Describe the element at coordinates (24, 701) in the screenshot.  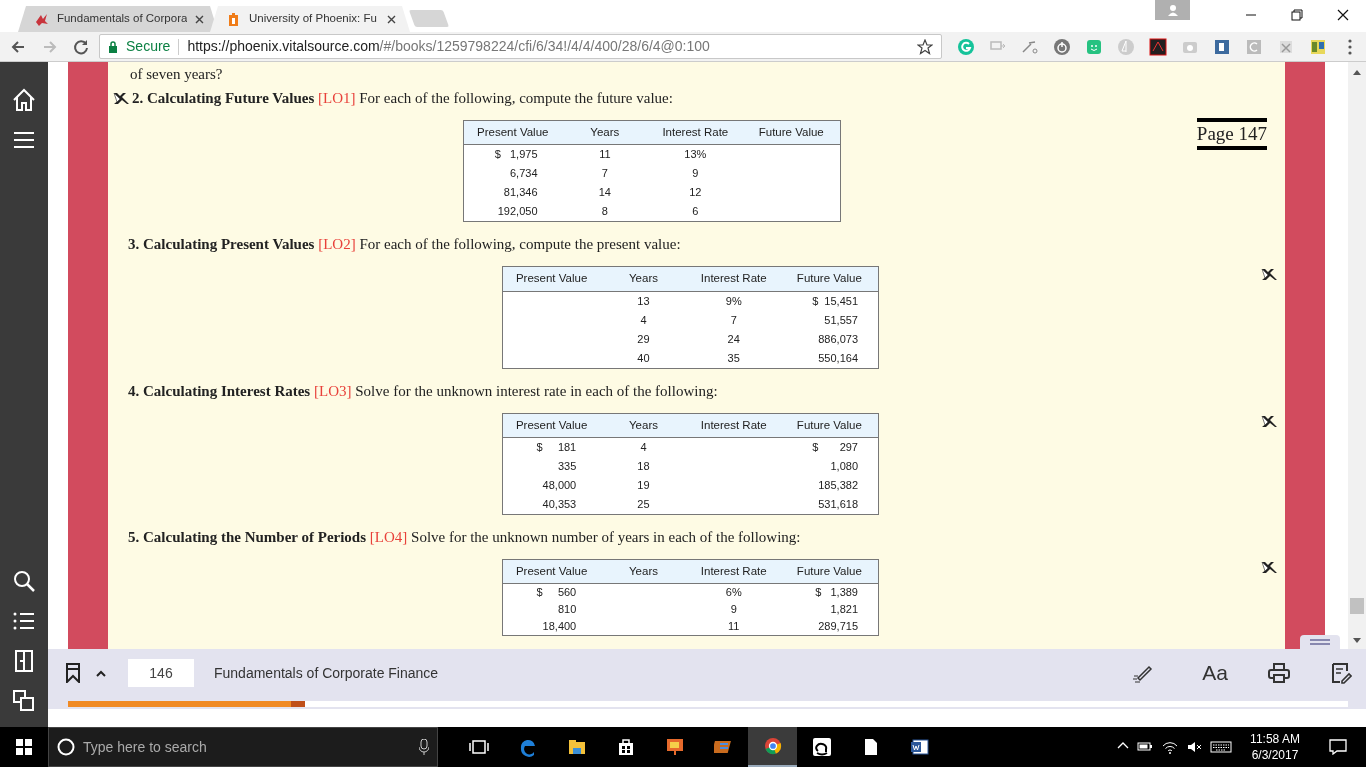
I see `shapes-icon` at that location.